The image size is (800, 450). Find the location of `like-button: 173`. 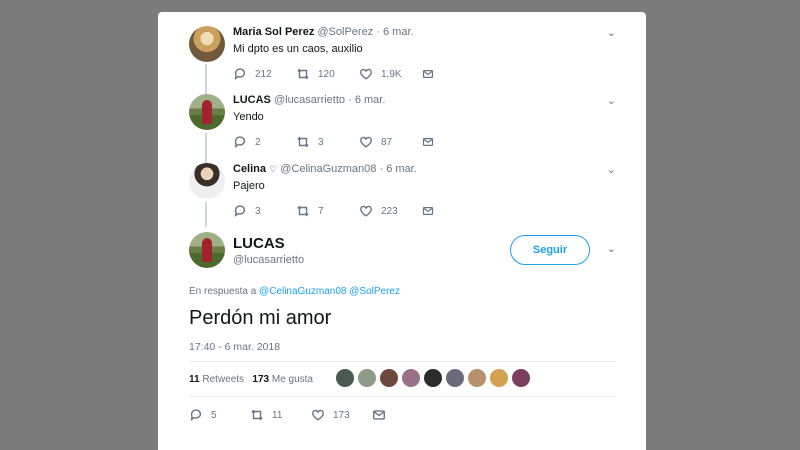

like-button: 173 is located at coordinates (341, 415).